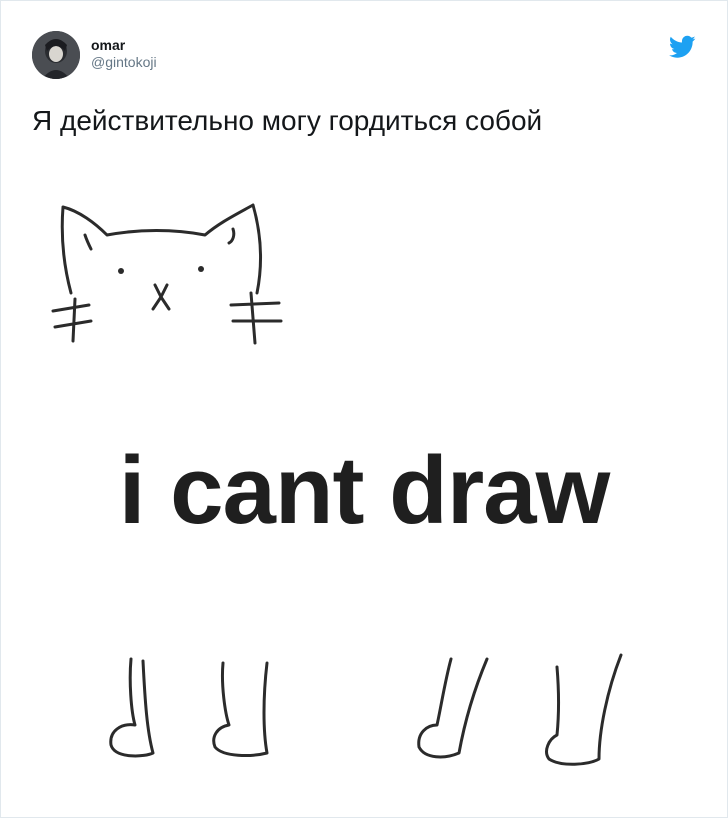  What do you see at coordinates (364, 490) in the screenshot?
I see `image-caption: i cant draw` at bounding box center [364, 490].